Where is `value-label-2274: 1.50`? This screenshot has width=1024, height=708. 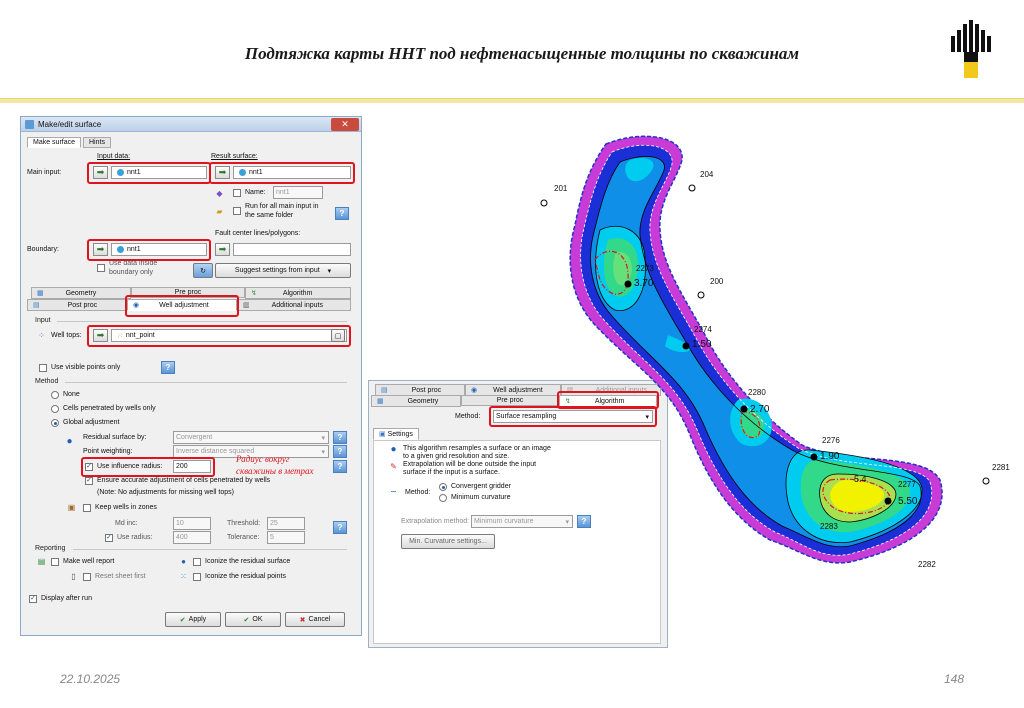
value-label-2274: 1.50 is located at coordinates (702, 344).